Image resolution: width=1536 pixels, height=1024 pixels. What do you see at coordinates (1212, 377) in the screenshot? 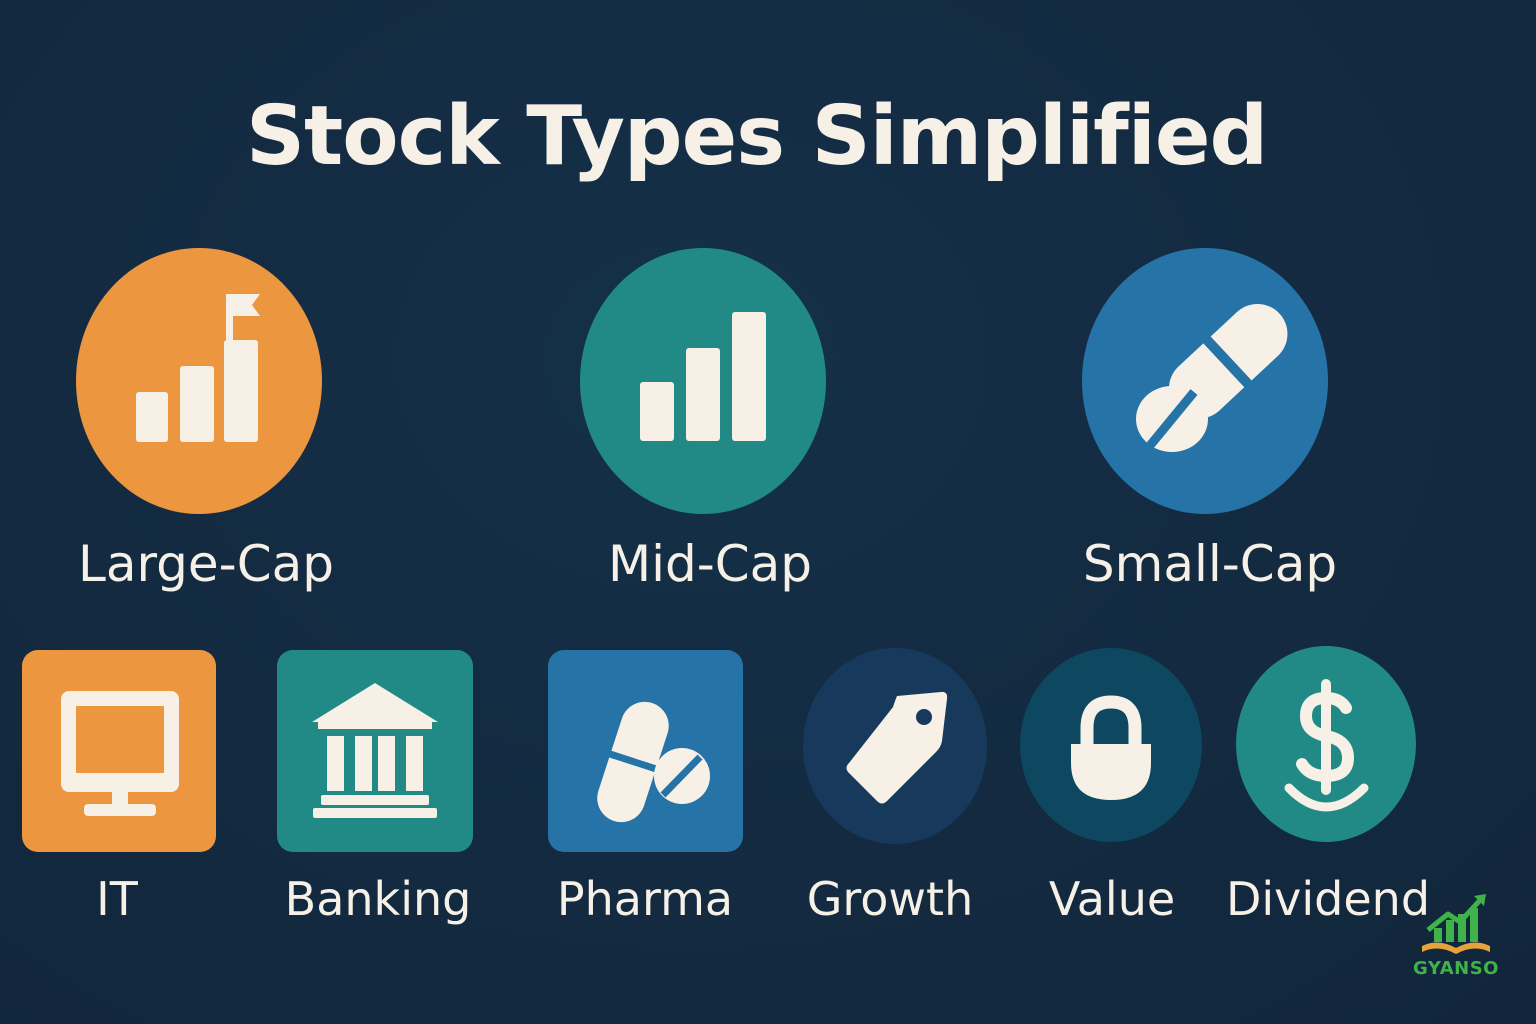
I see `pill-icon` at bounding box center [1212, 377].